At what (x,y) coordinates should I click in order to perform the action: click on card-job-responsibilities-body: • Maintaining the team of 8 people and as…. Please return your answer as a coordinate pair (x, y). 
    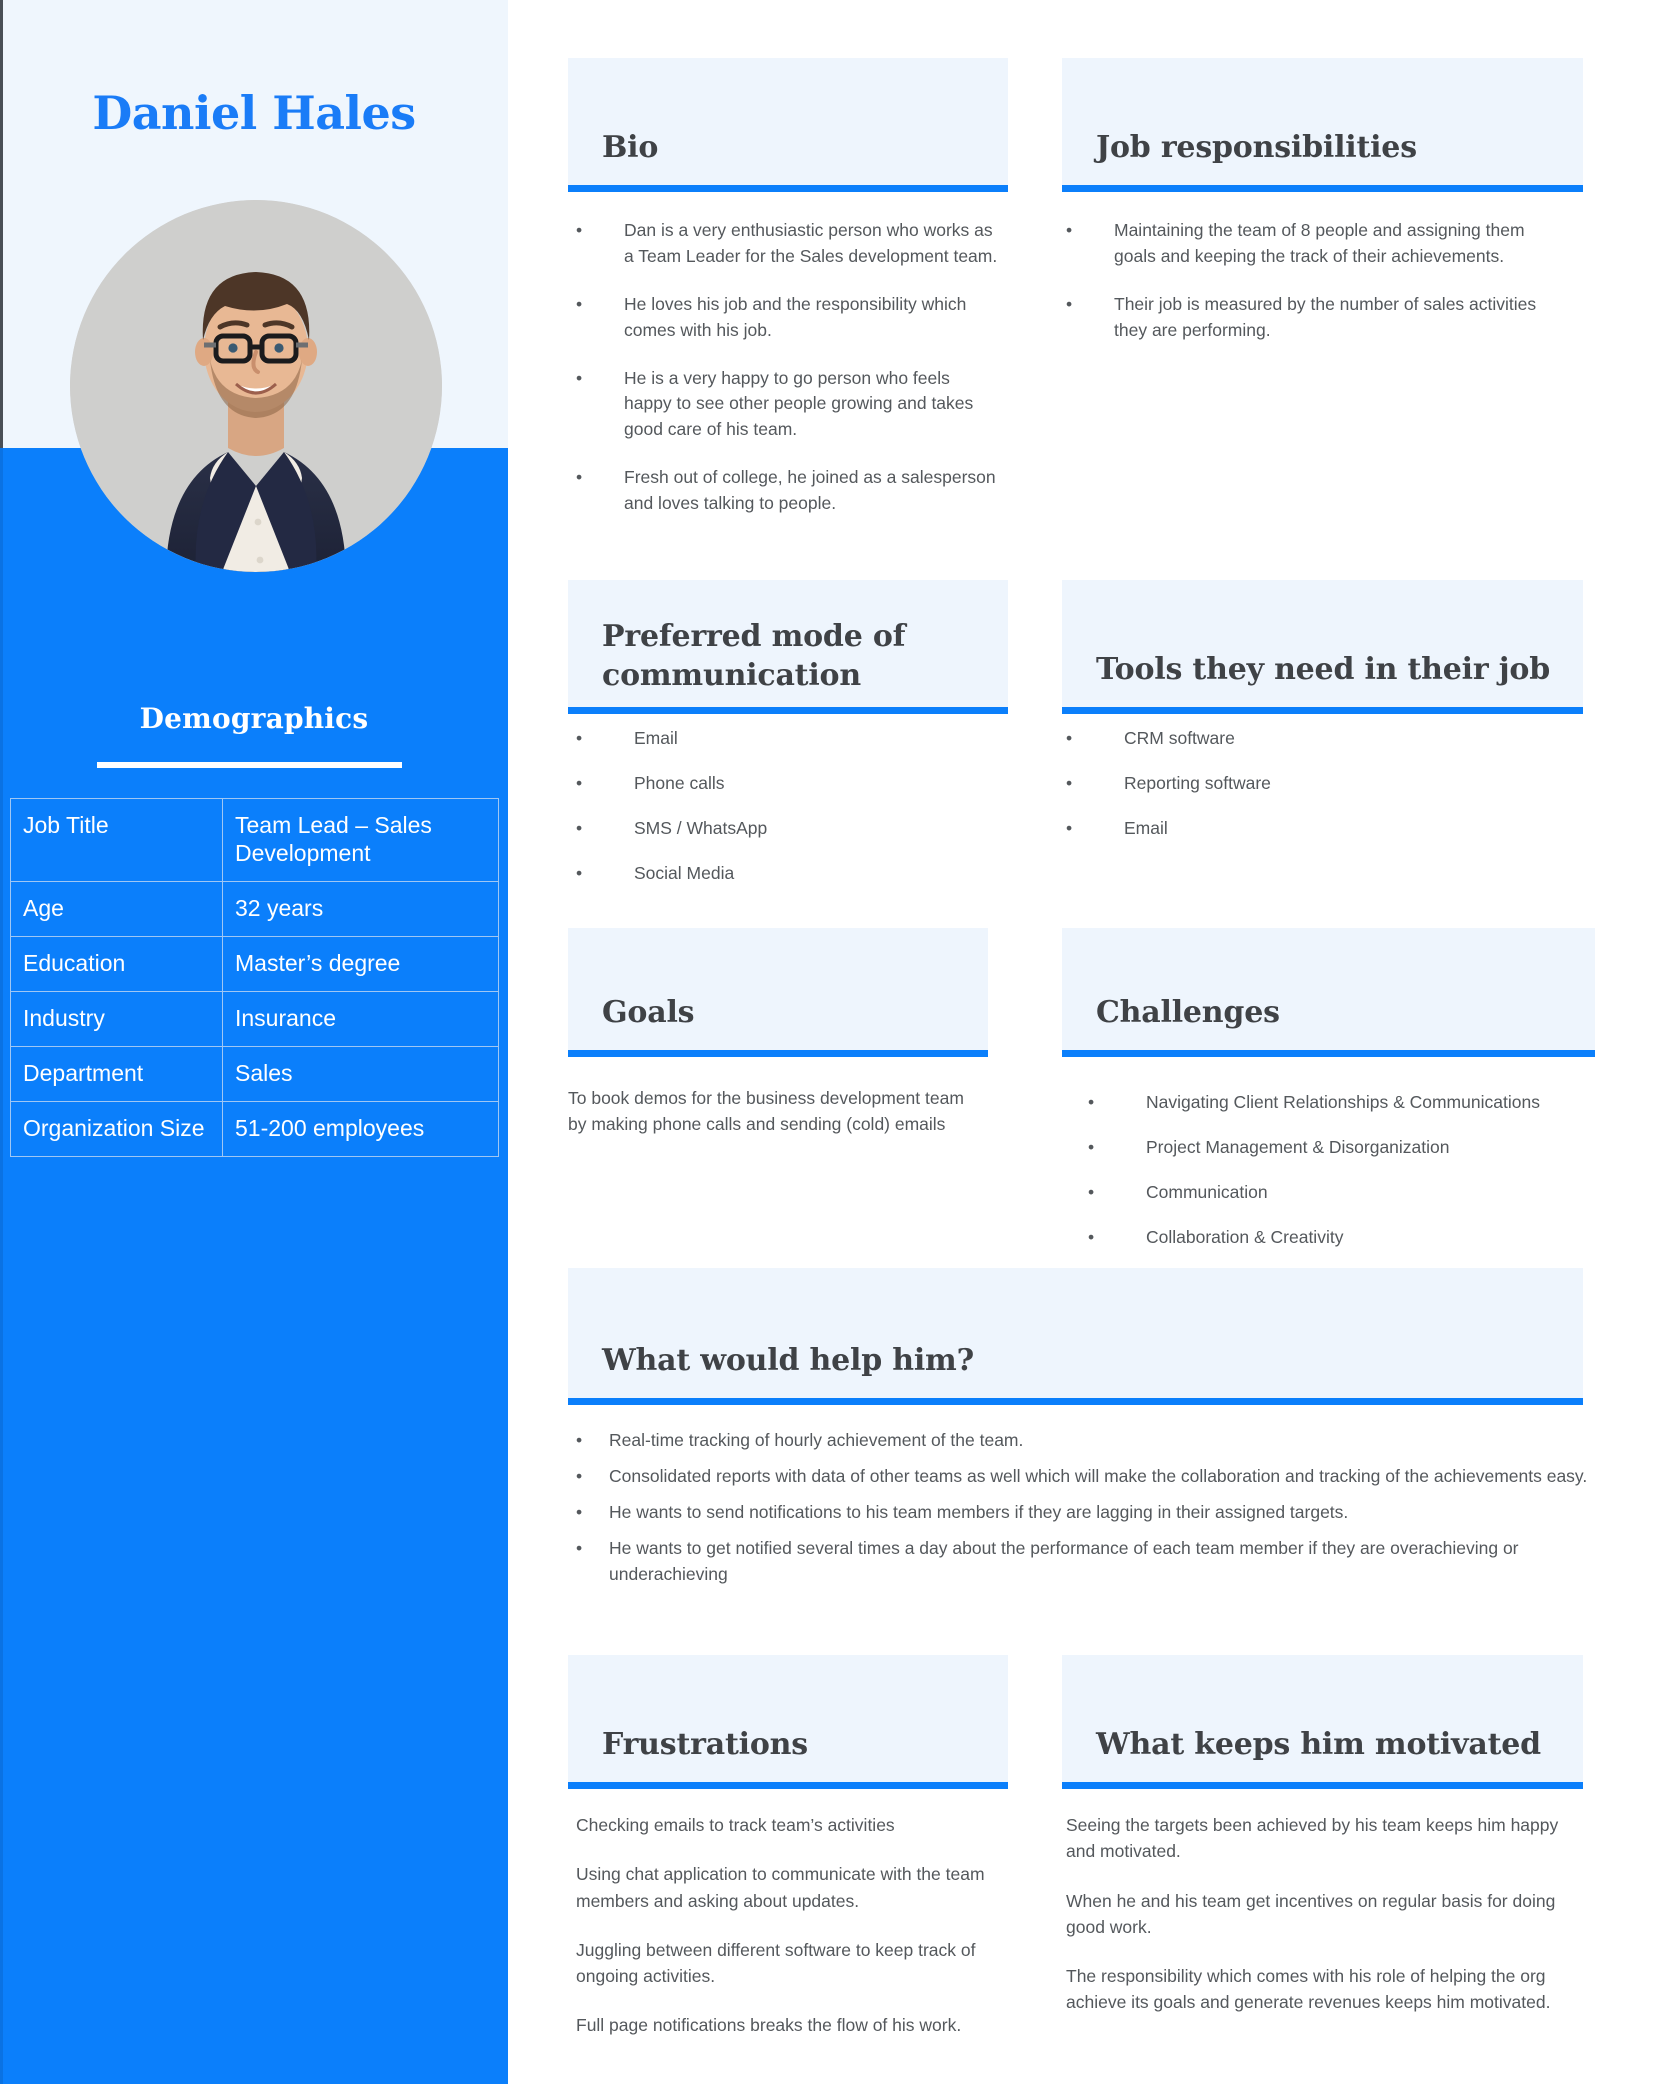
    Looking at the image, I should click on (1316, 292).